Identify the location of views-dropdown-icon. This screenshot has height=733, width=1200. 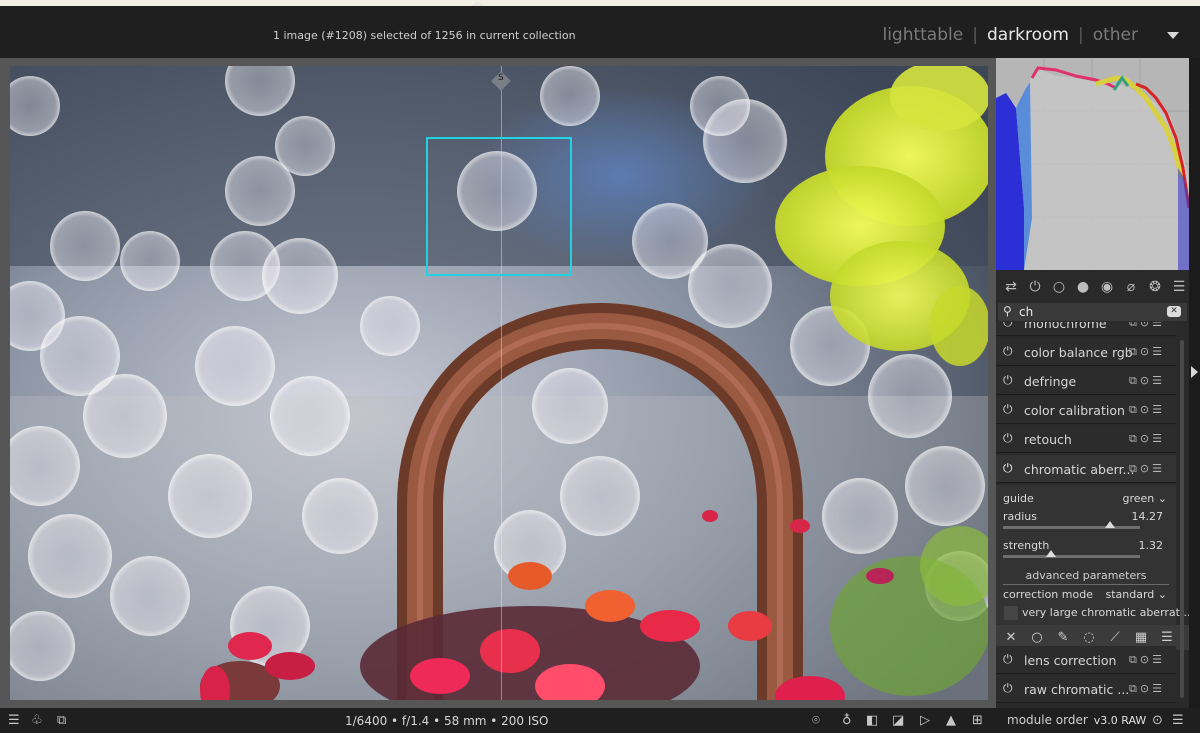
(1173, 35).